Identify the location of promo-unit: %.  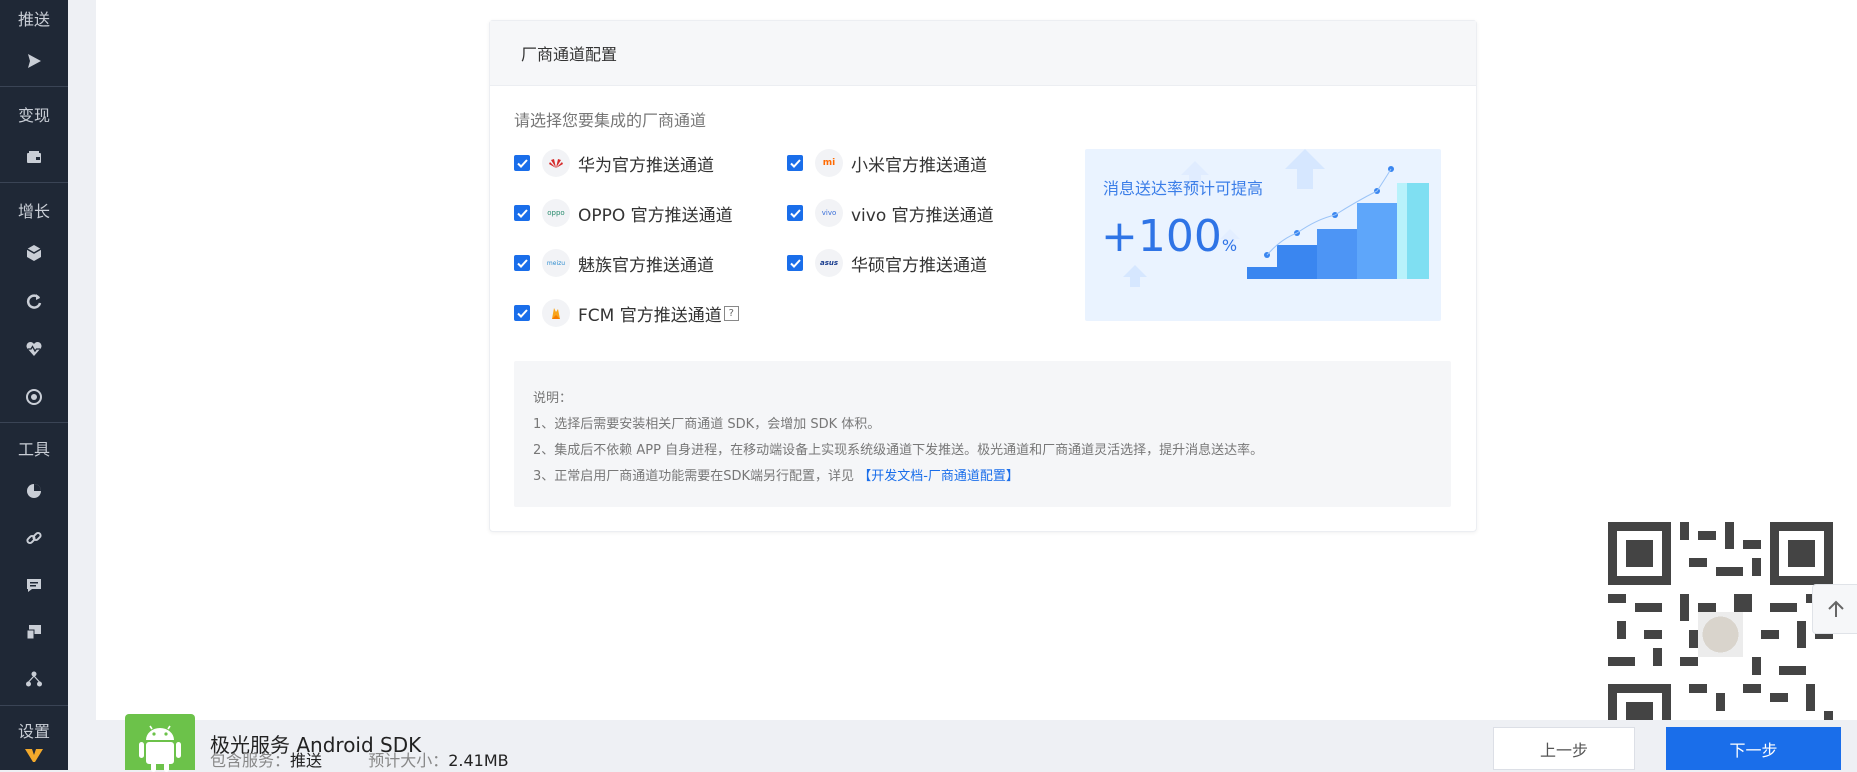
(1229, 245).